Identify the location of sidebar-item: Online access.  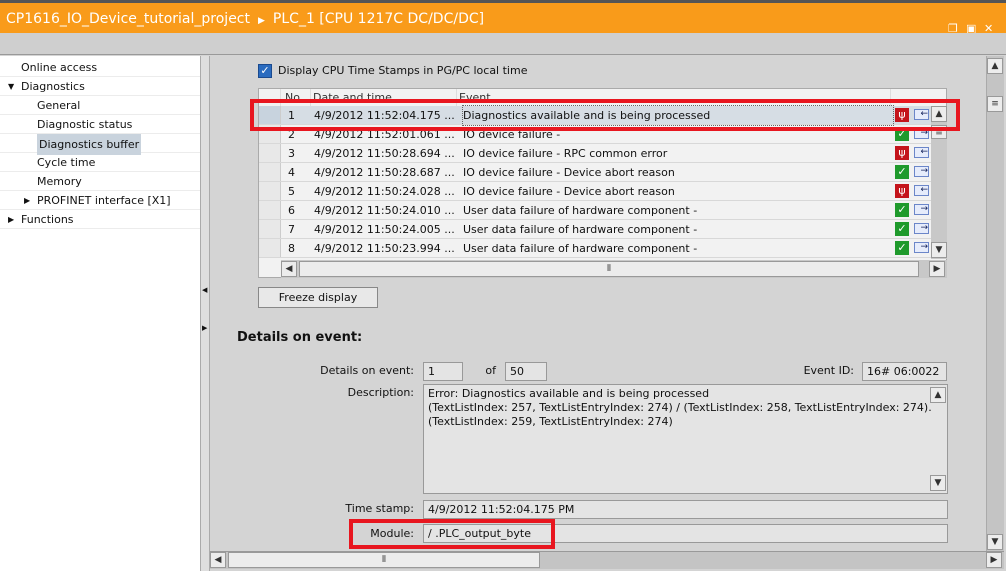
(100, 67).